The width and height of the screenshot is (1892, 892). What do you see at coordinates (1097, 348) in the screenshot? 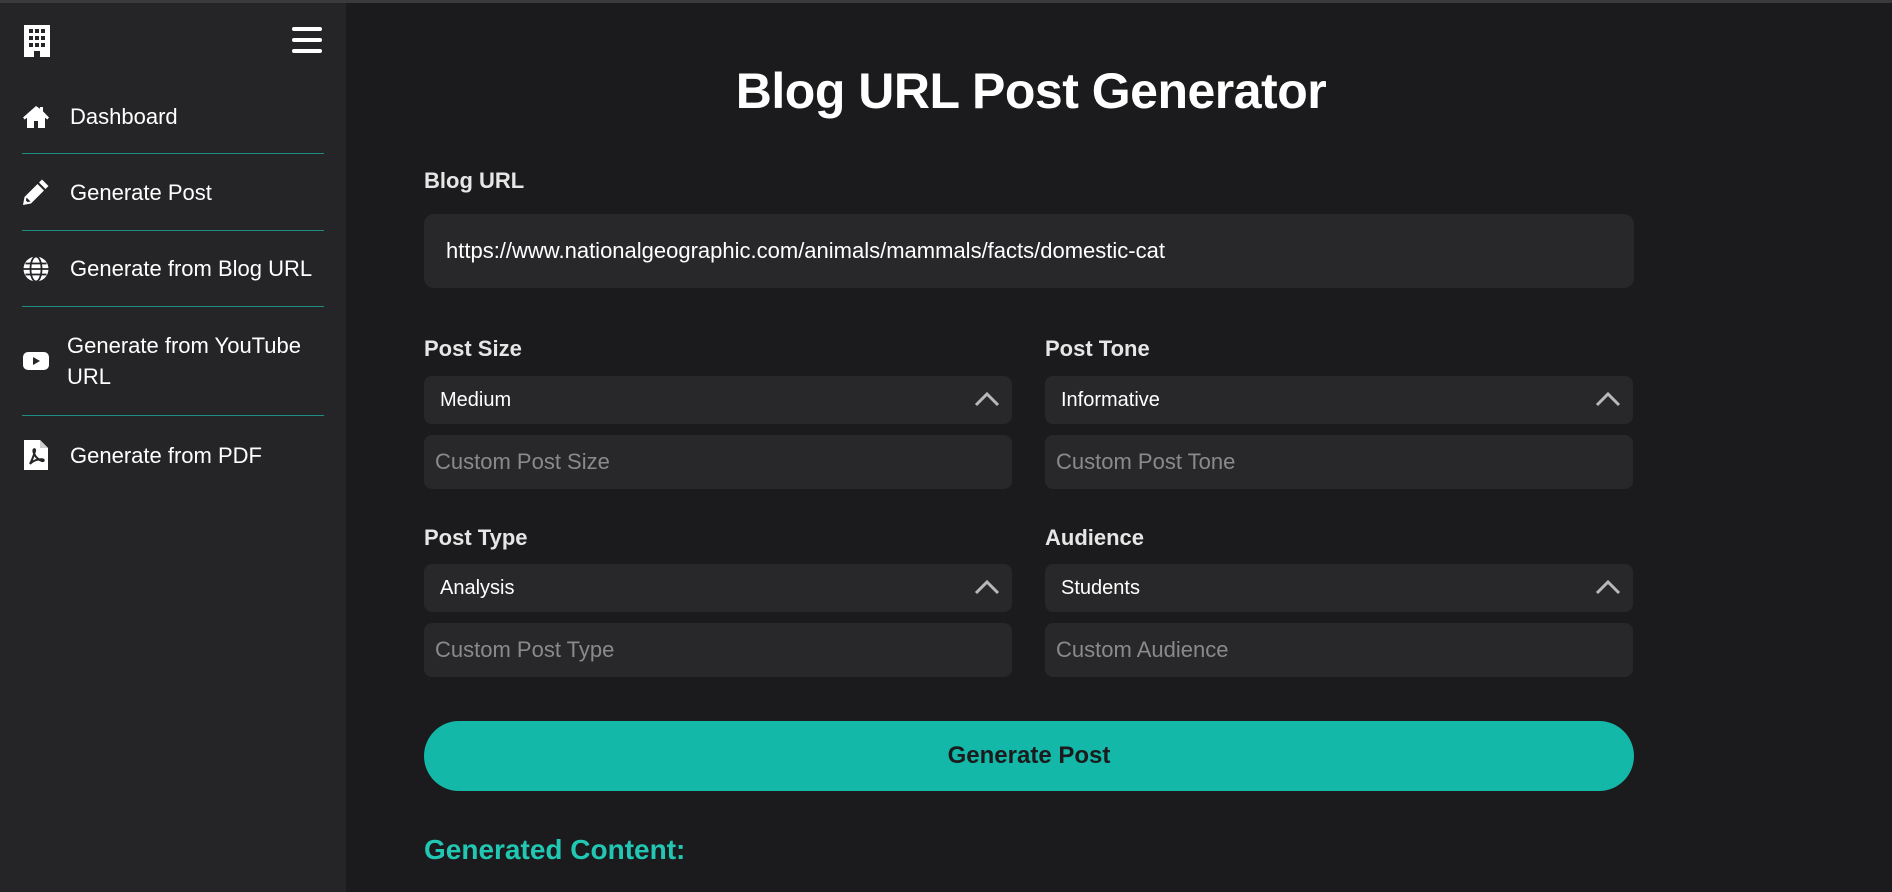
I see `post-tone-label: Post Tone` at bounding box center [1097, 348].